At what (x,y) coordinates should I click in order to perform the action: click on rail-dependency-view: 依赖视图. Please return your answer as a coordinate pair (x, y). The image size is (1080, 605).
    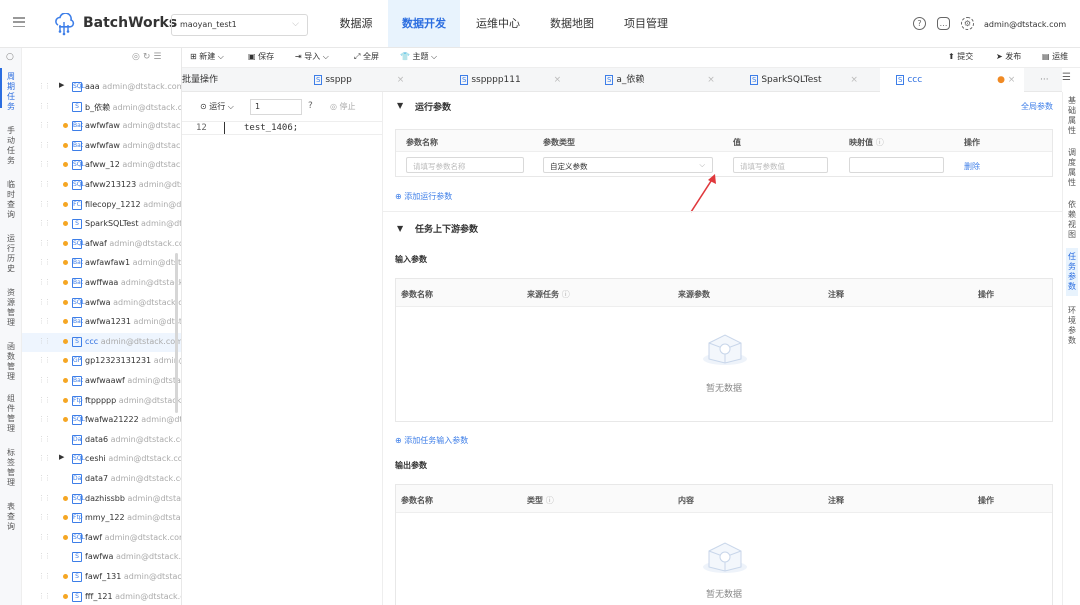
    Looking at the image, I should click on (1072, 220).